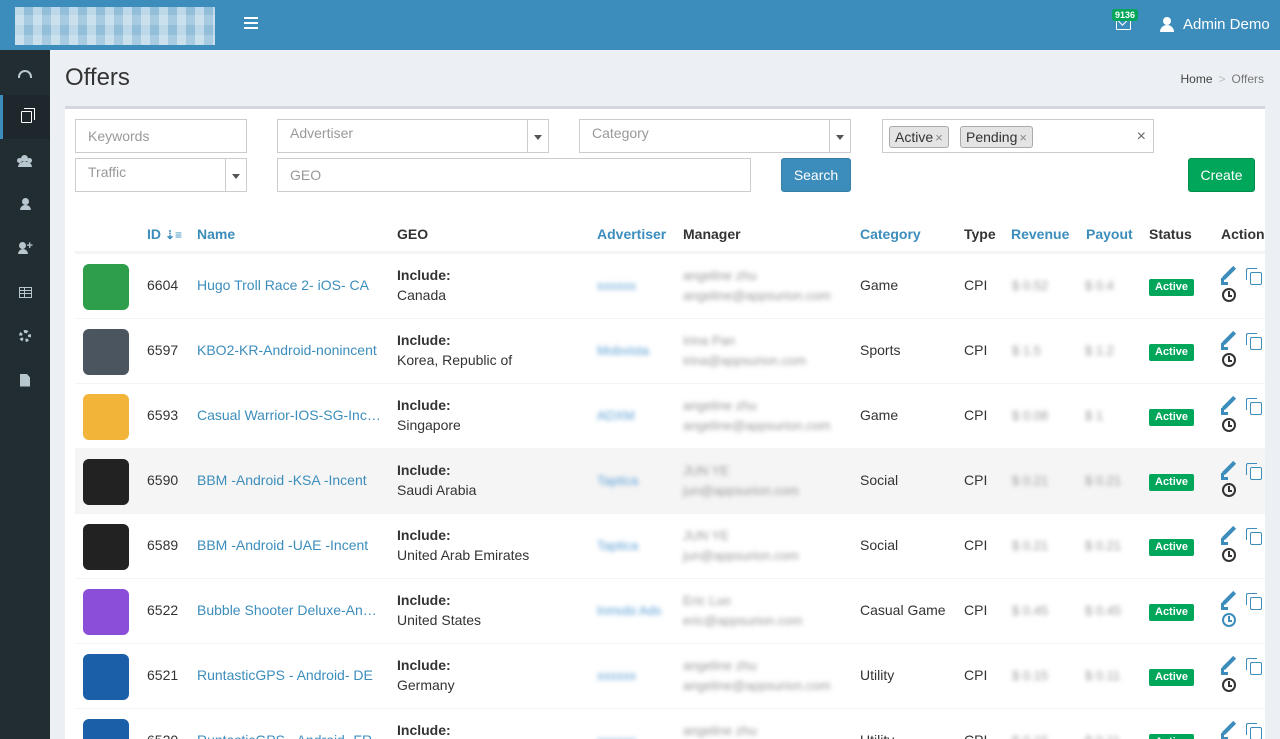  I want to click on offer-name-link: BBM -Android -KSA -Incent, so click(290, 480).